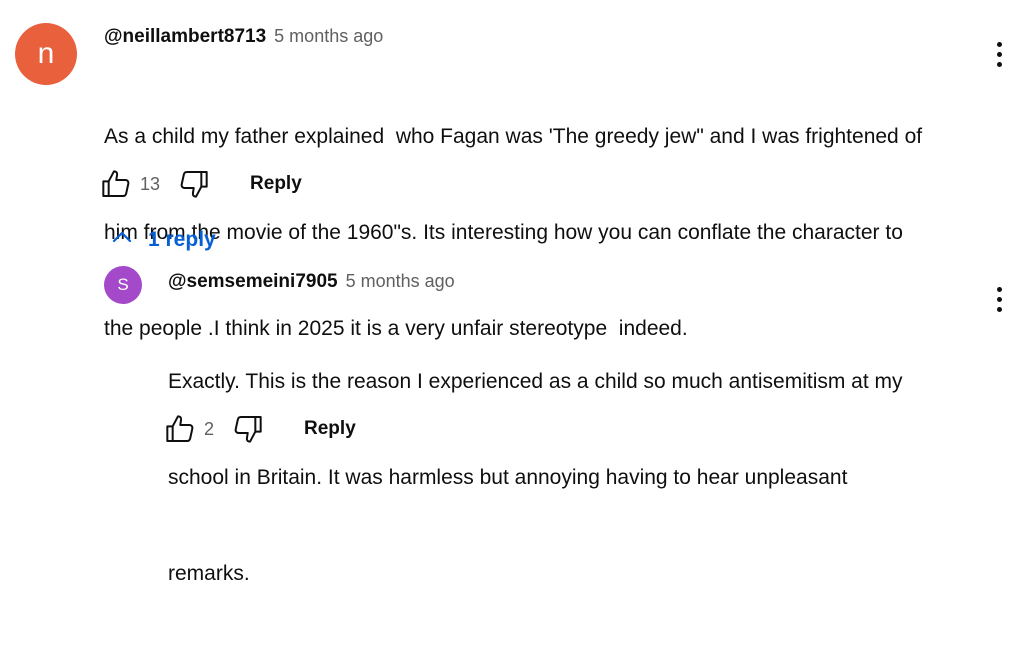 The width and height of the screenshot is (1024, 654). What do you see at coordinates (122, 239) in the screenshot?
I see `chevron-up-icon` at bounding box center [122, 239].